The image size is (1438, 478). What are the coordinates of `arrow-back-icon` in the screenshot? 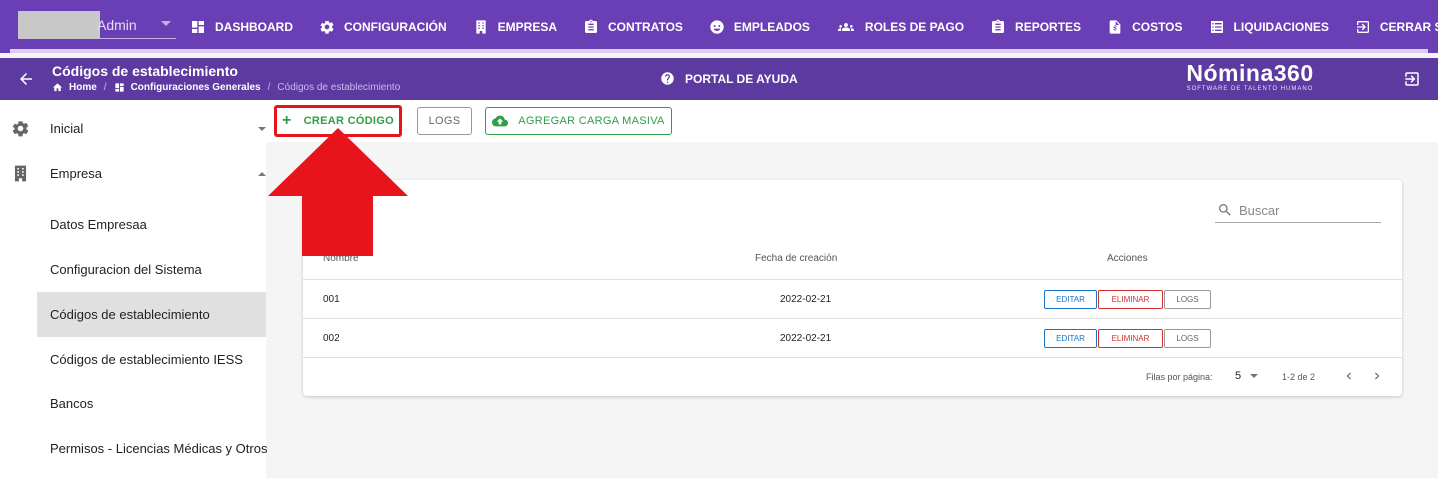 It's located at (26, 79).